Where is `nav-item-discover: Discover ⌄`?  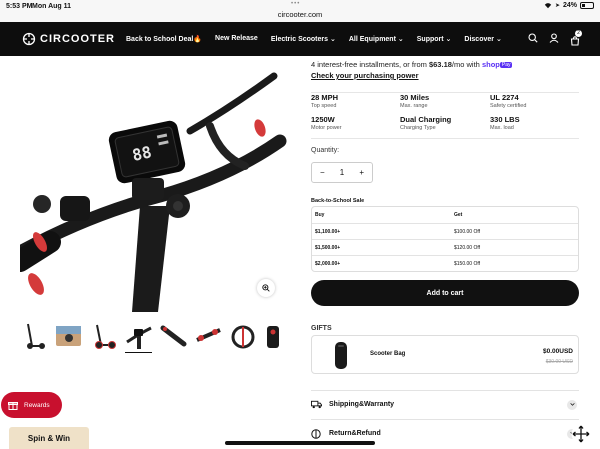
nav-item-discover: Discover ⌄ is located at coordinates (482, 39).